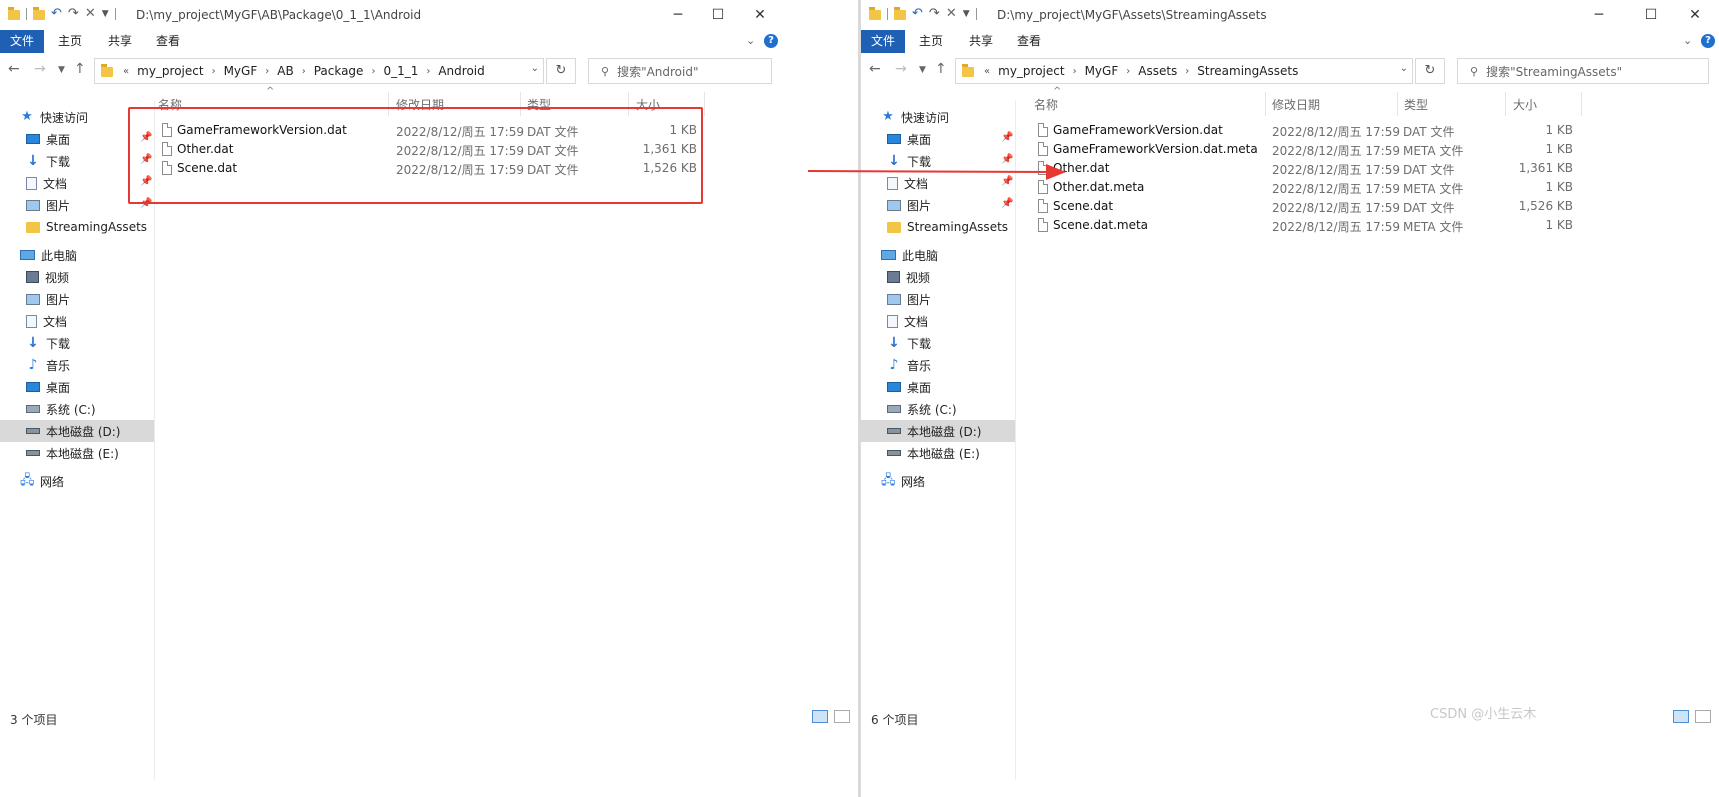 The width and height of the screenshot is (1719, 797). I want to click on annotation-arrow, so click(936, 172).